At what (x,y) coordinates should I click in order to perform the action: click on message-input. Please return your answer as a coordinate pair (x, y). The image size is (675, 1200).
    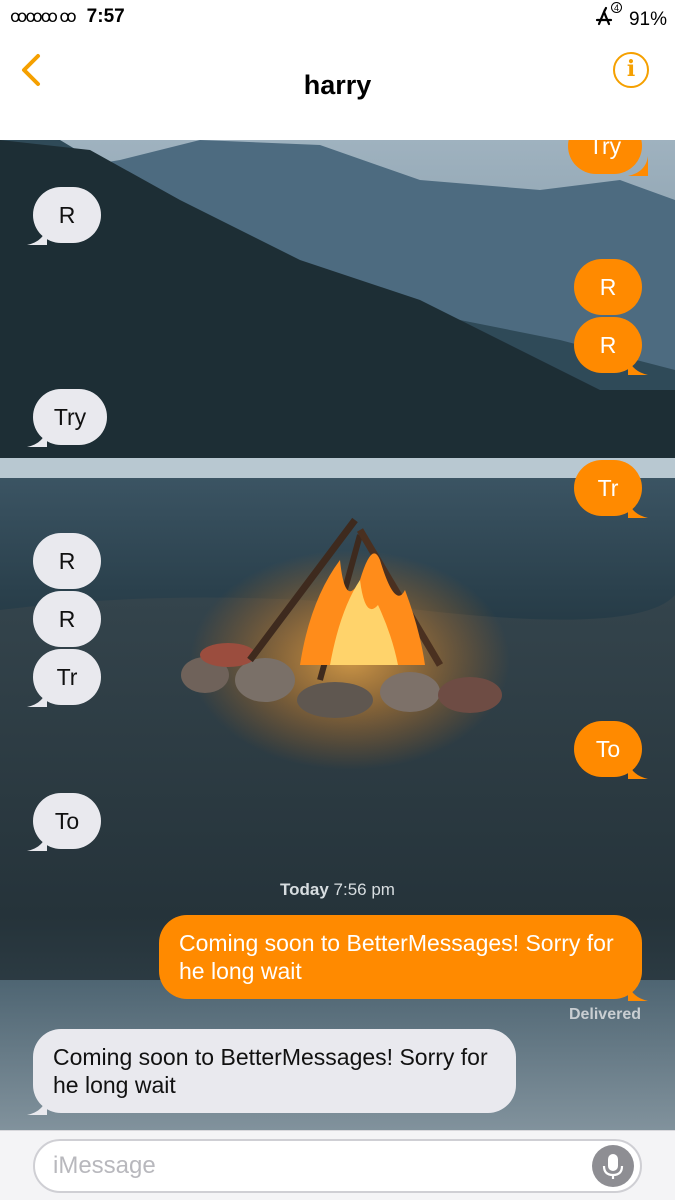
    Looking at the image, I should click on (313, 1166).